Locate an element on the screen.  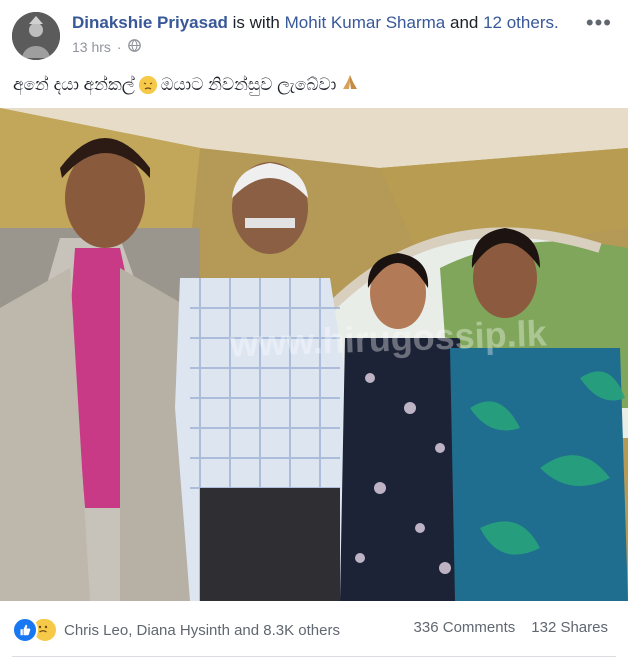
and-text: and is located at coordinates (464, 22).